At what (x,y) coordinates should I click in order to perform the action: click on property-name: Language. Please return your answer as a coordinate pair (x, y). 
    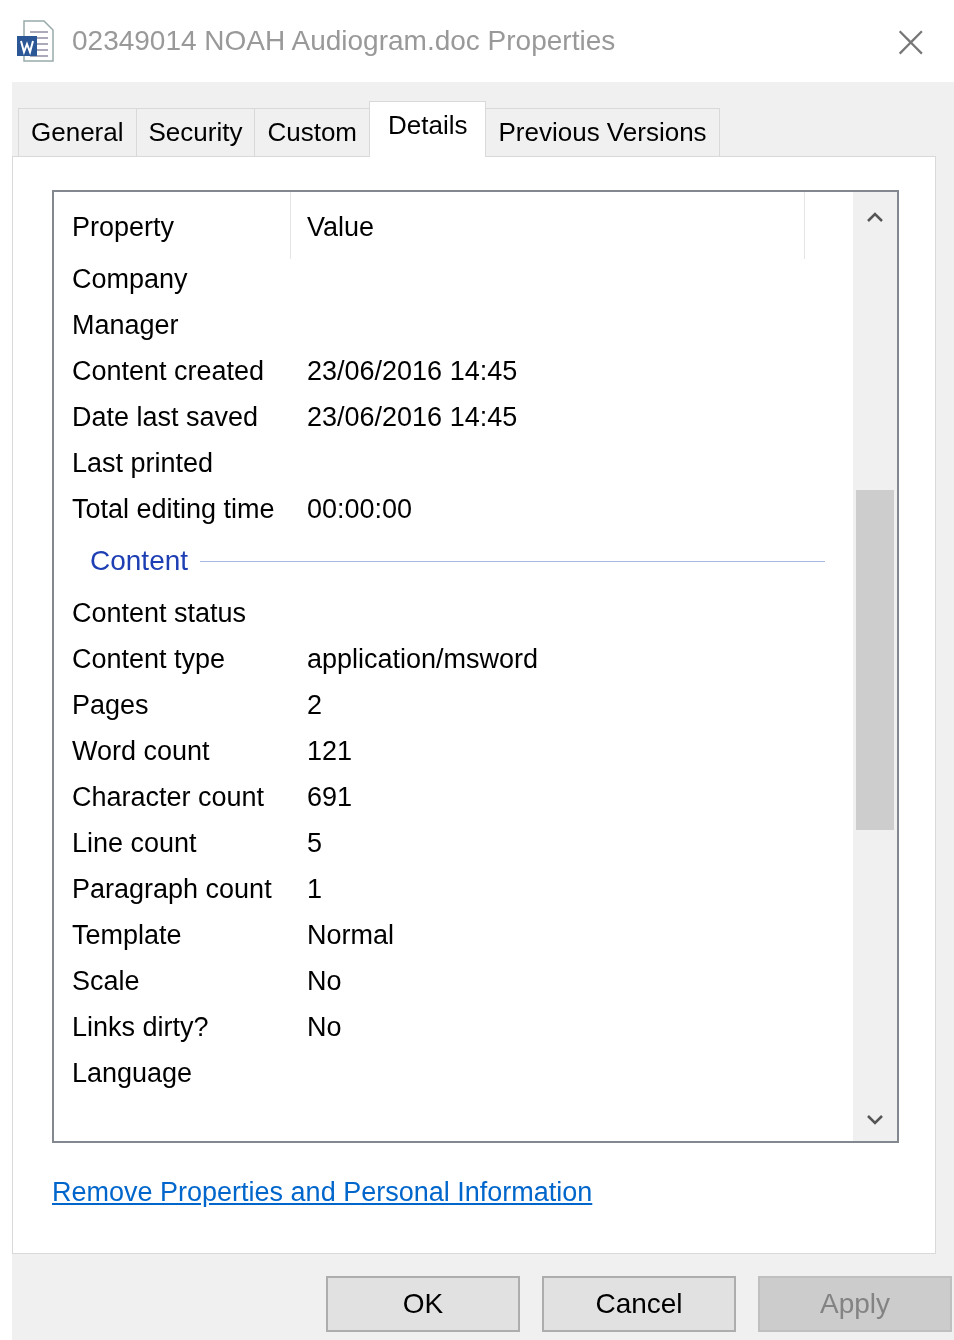
    Looking at the image, I should click on (133, 1073).